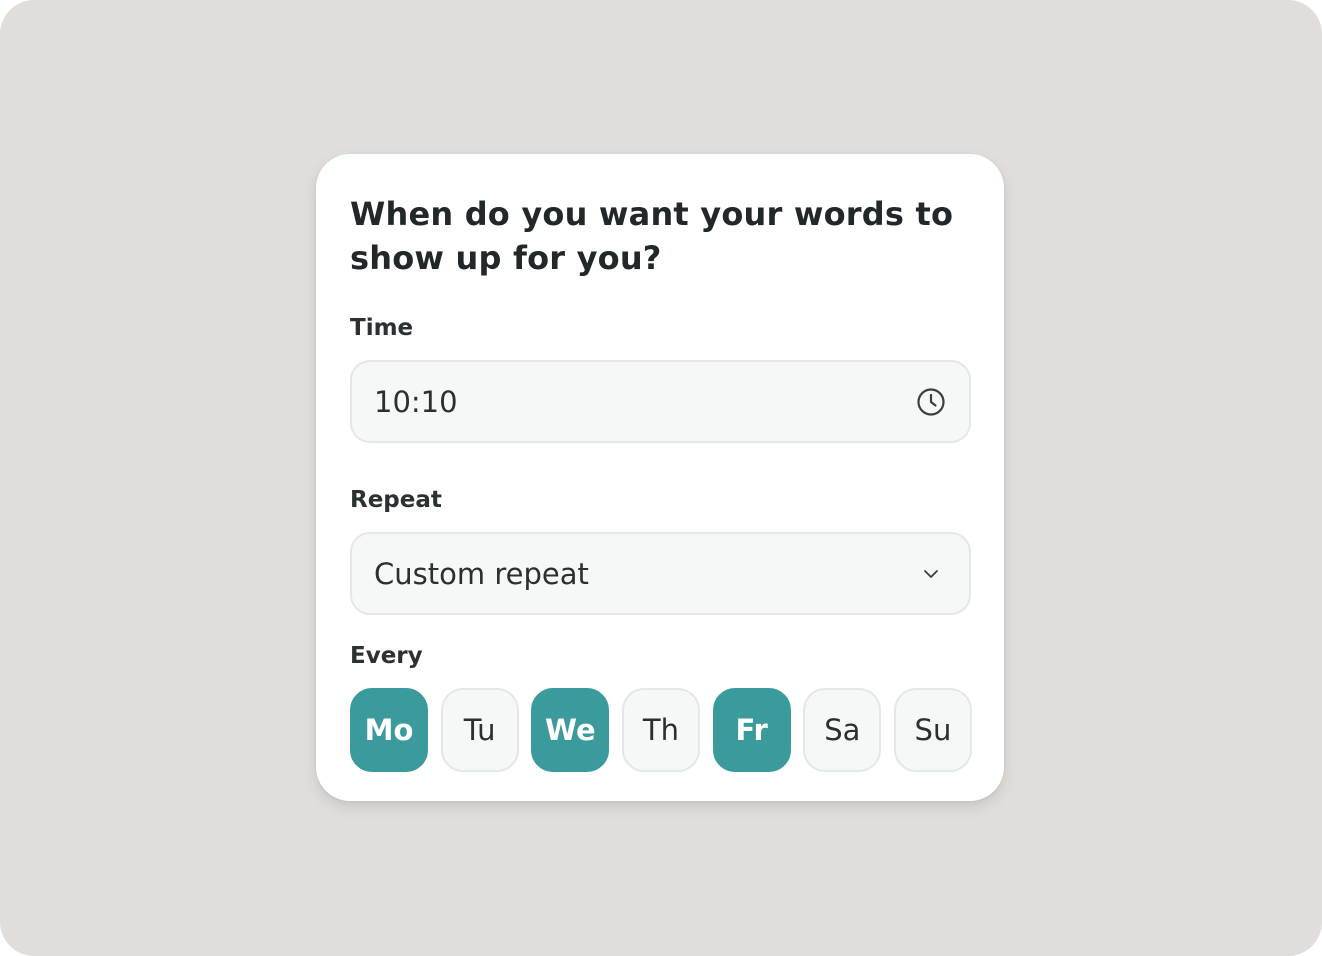 The image size is (1322, 956). What do you see at coordinates (416, 401) in the screenshot?
I see `time-value: 10:10` at bounding box center [416, 401].